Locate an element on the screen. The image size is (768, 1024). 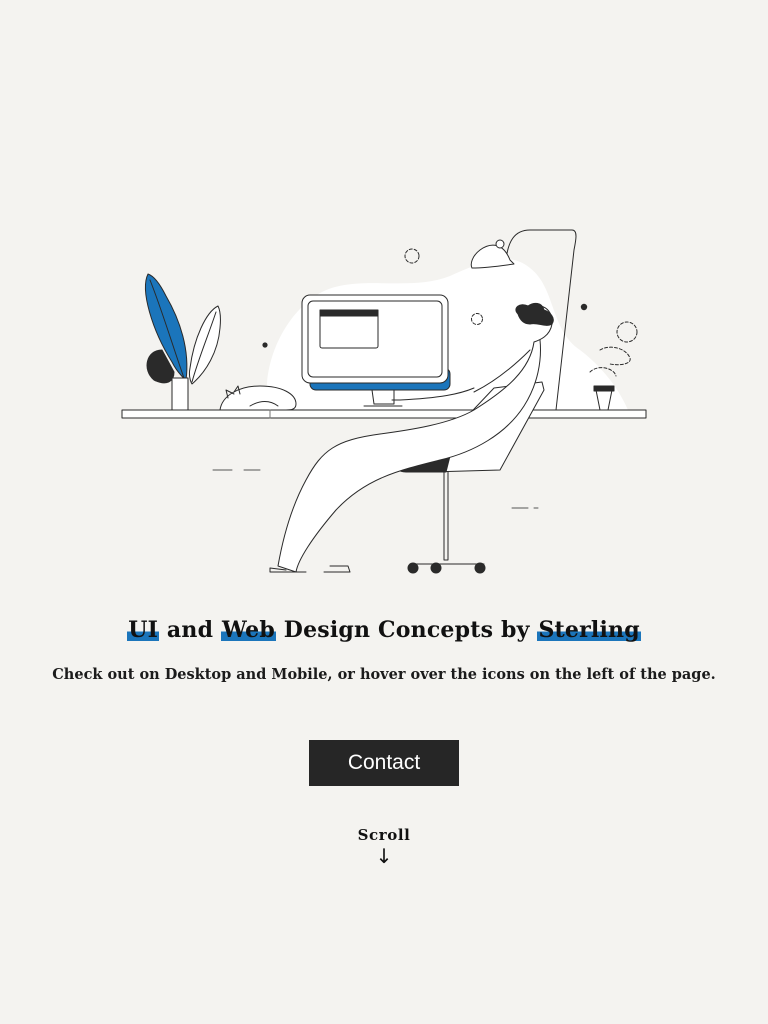
title-highlight-name: Sterling is located at coordinates (589, 630).